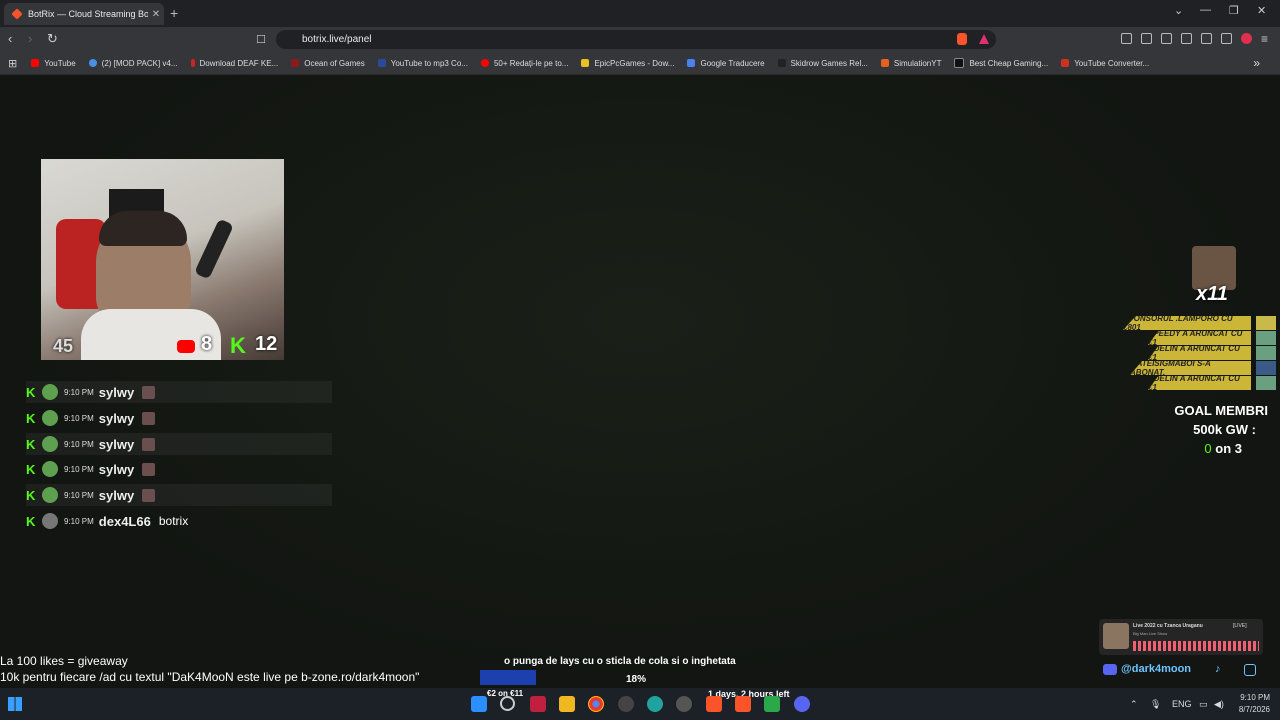 The image size is (1280, 720). What do you see at coordinates (479, 704) in the screenshot?
I see `start-icon` at bounding box center [479, 704].